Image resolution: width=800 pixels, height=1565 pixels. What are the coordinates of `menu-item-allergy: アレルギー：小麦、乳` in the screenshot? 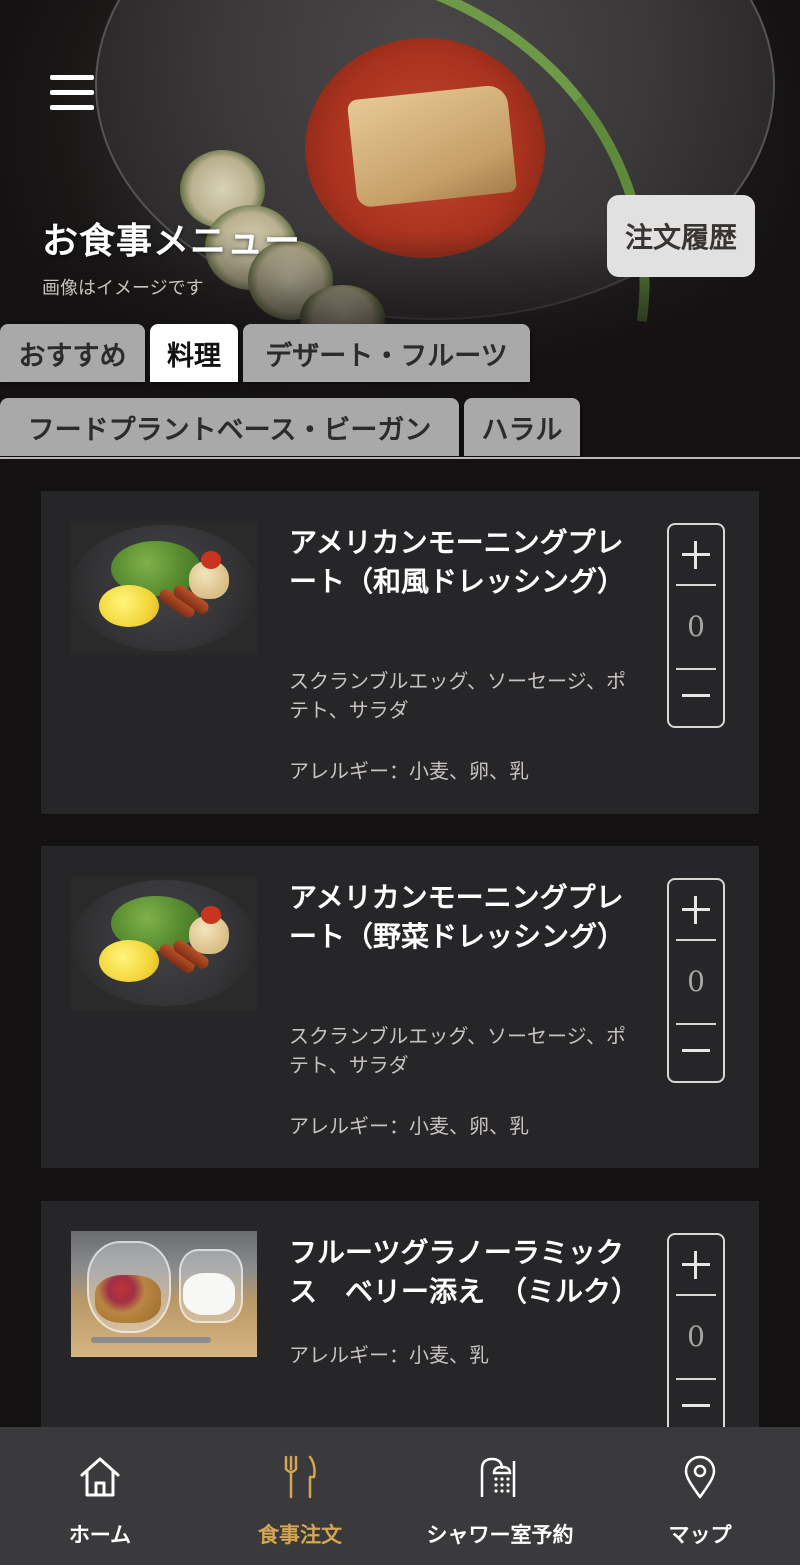 It's located at (389, 1355).